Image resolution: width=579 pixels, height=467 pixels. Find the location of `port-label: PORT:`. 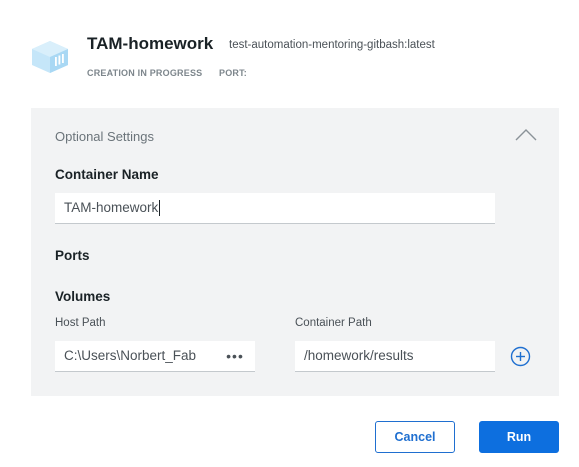

port-label: PORT: is located at coordinates (233, 73).